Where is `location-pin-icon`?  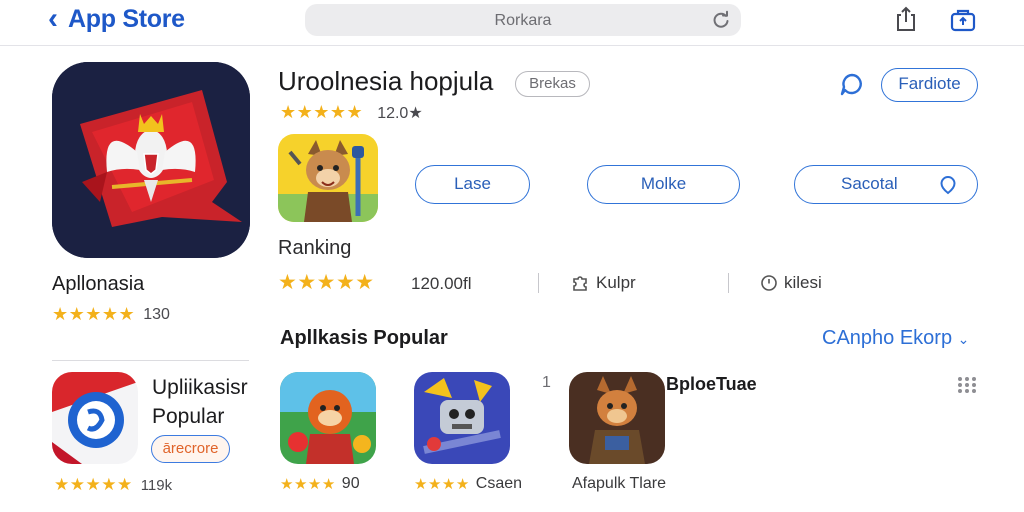 location-pin-icon is located at coordinates (948, 185).